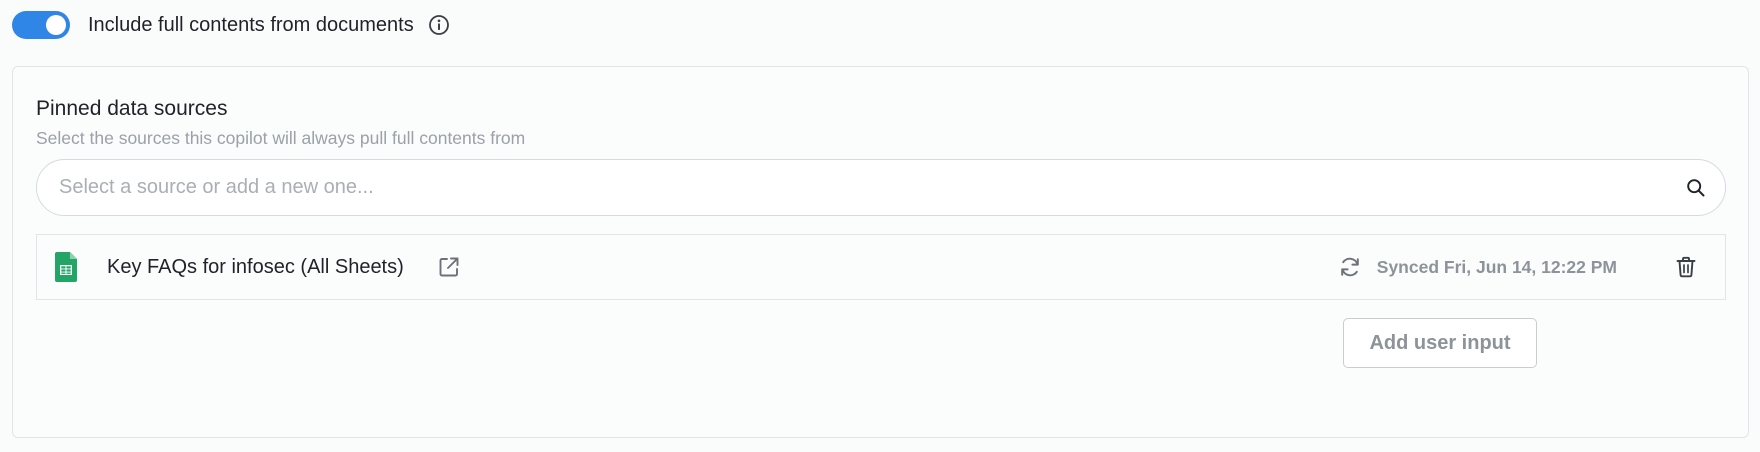 Image resolution: width=1760 pixels, height=452 pixels. I want to click on panel-title: Pinned data sources, so click(132, 108).